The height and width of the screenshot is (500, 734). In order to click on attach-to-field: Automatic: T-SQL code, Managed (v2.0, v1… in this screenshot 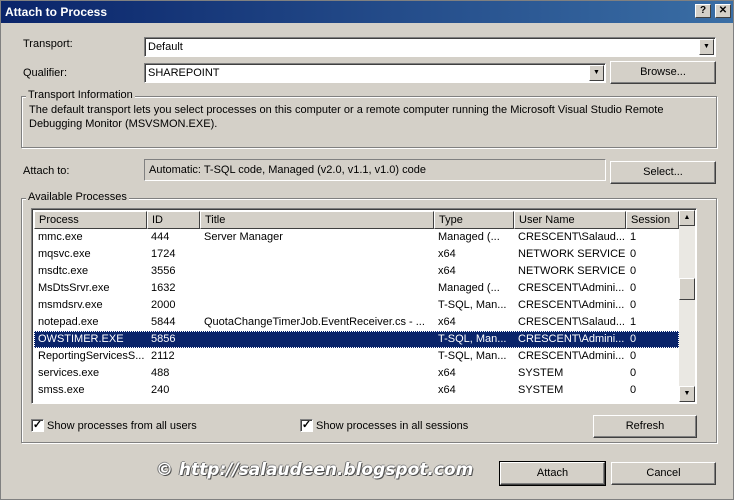, I will do `click(375, 170)`.